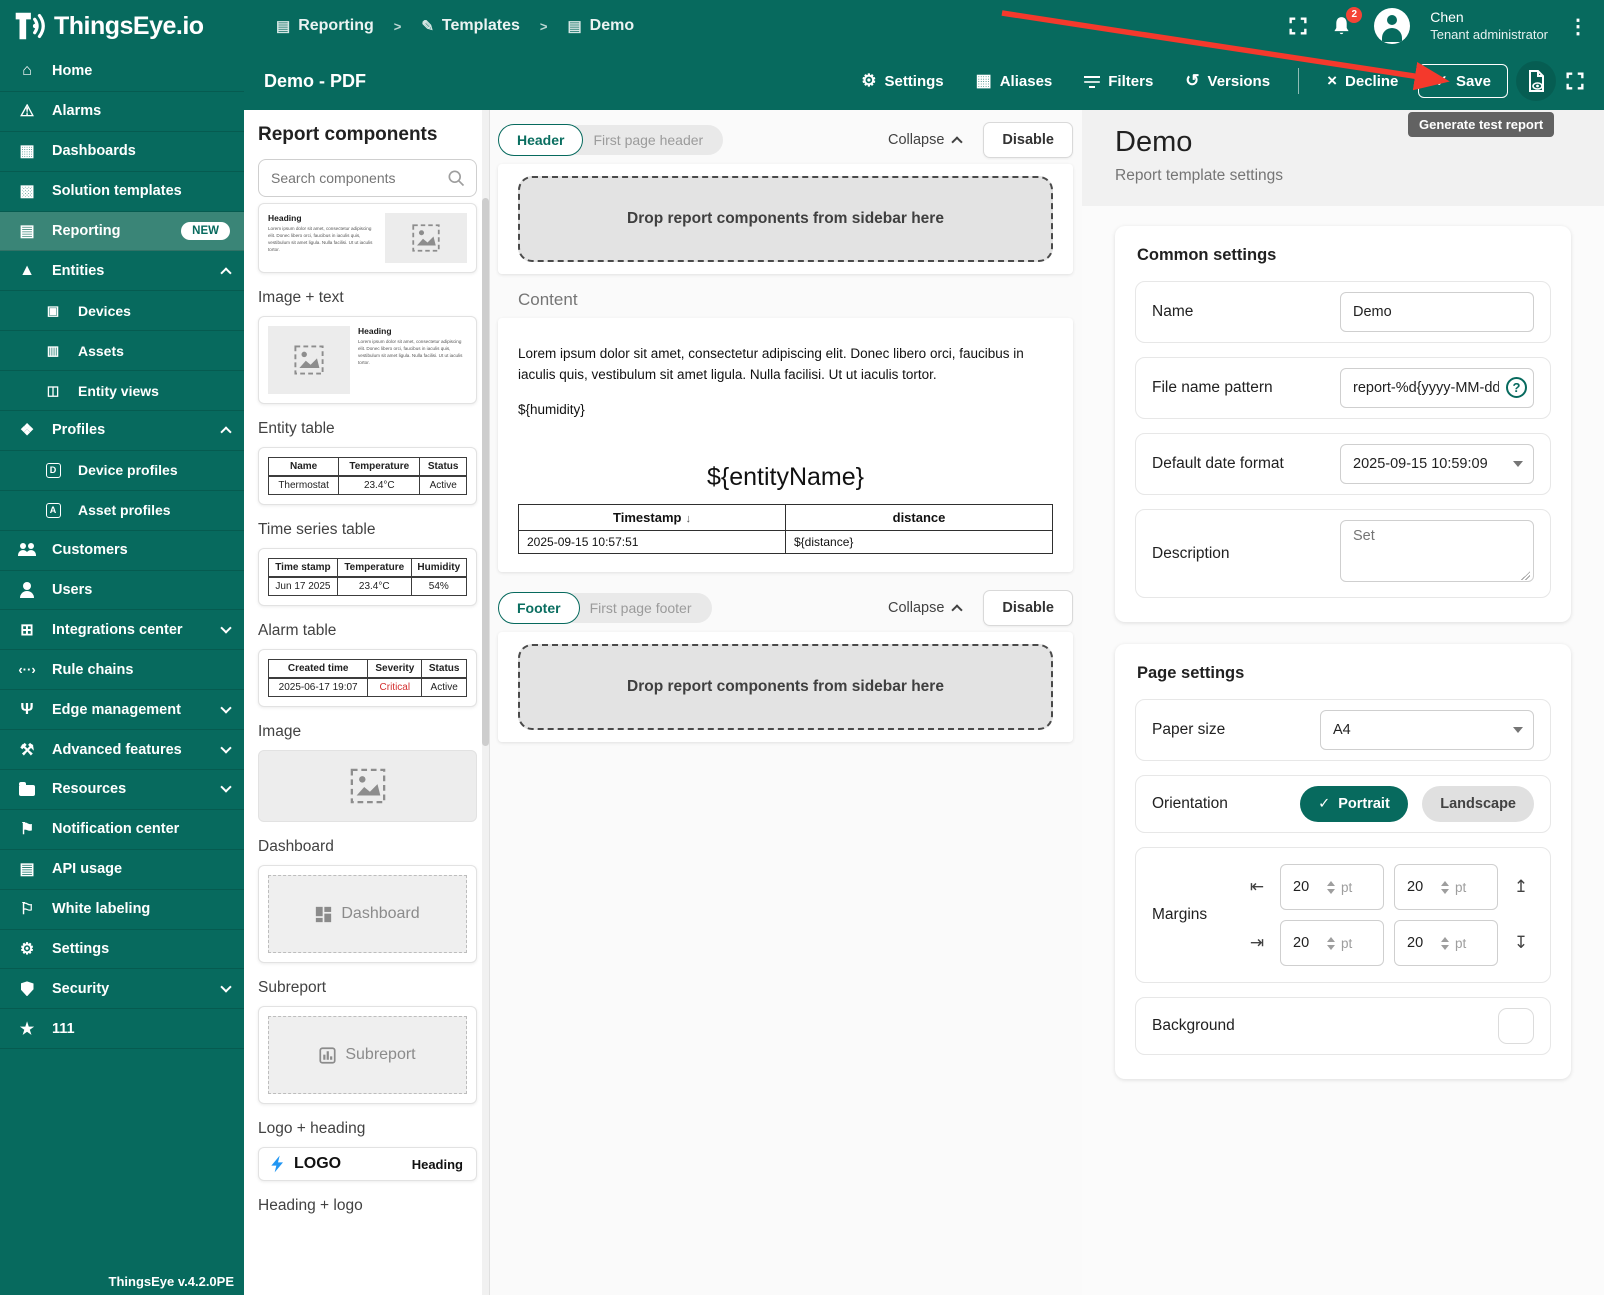  What do you see at coordinates (1227, 81) in the screenshot?
I see `versions-button: ↺ Versions` at bounding box center [1227, 81].